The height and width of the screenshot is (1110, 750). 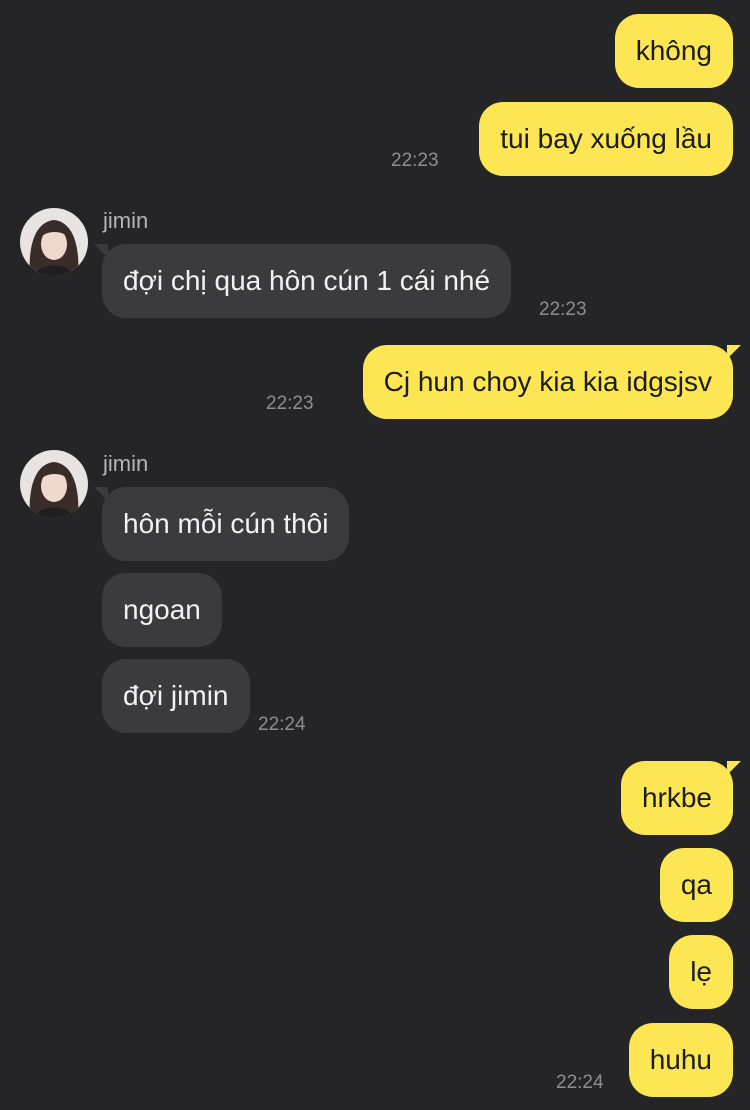 What do you see at coordinates (673, 51) in the screenshot?
I see `outgoing-message-bubble: không` at bounding box center [673, 51].